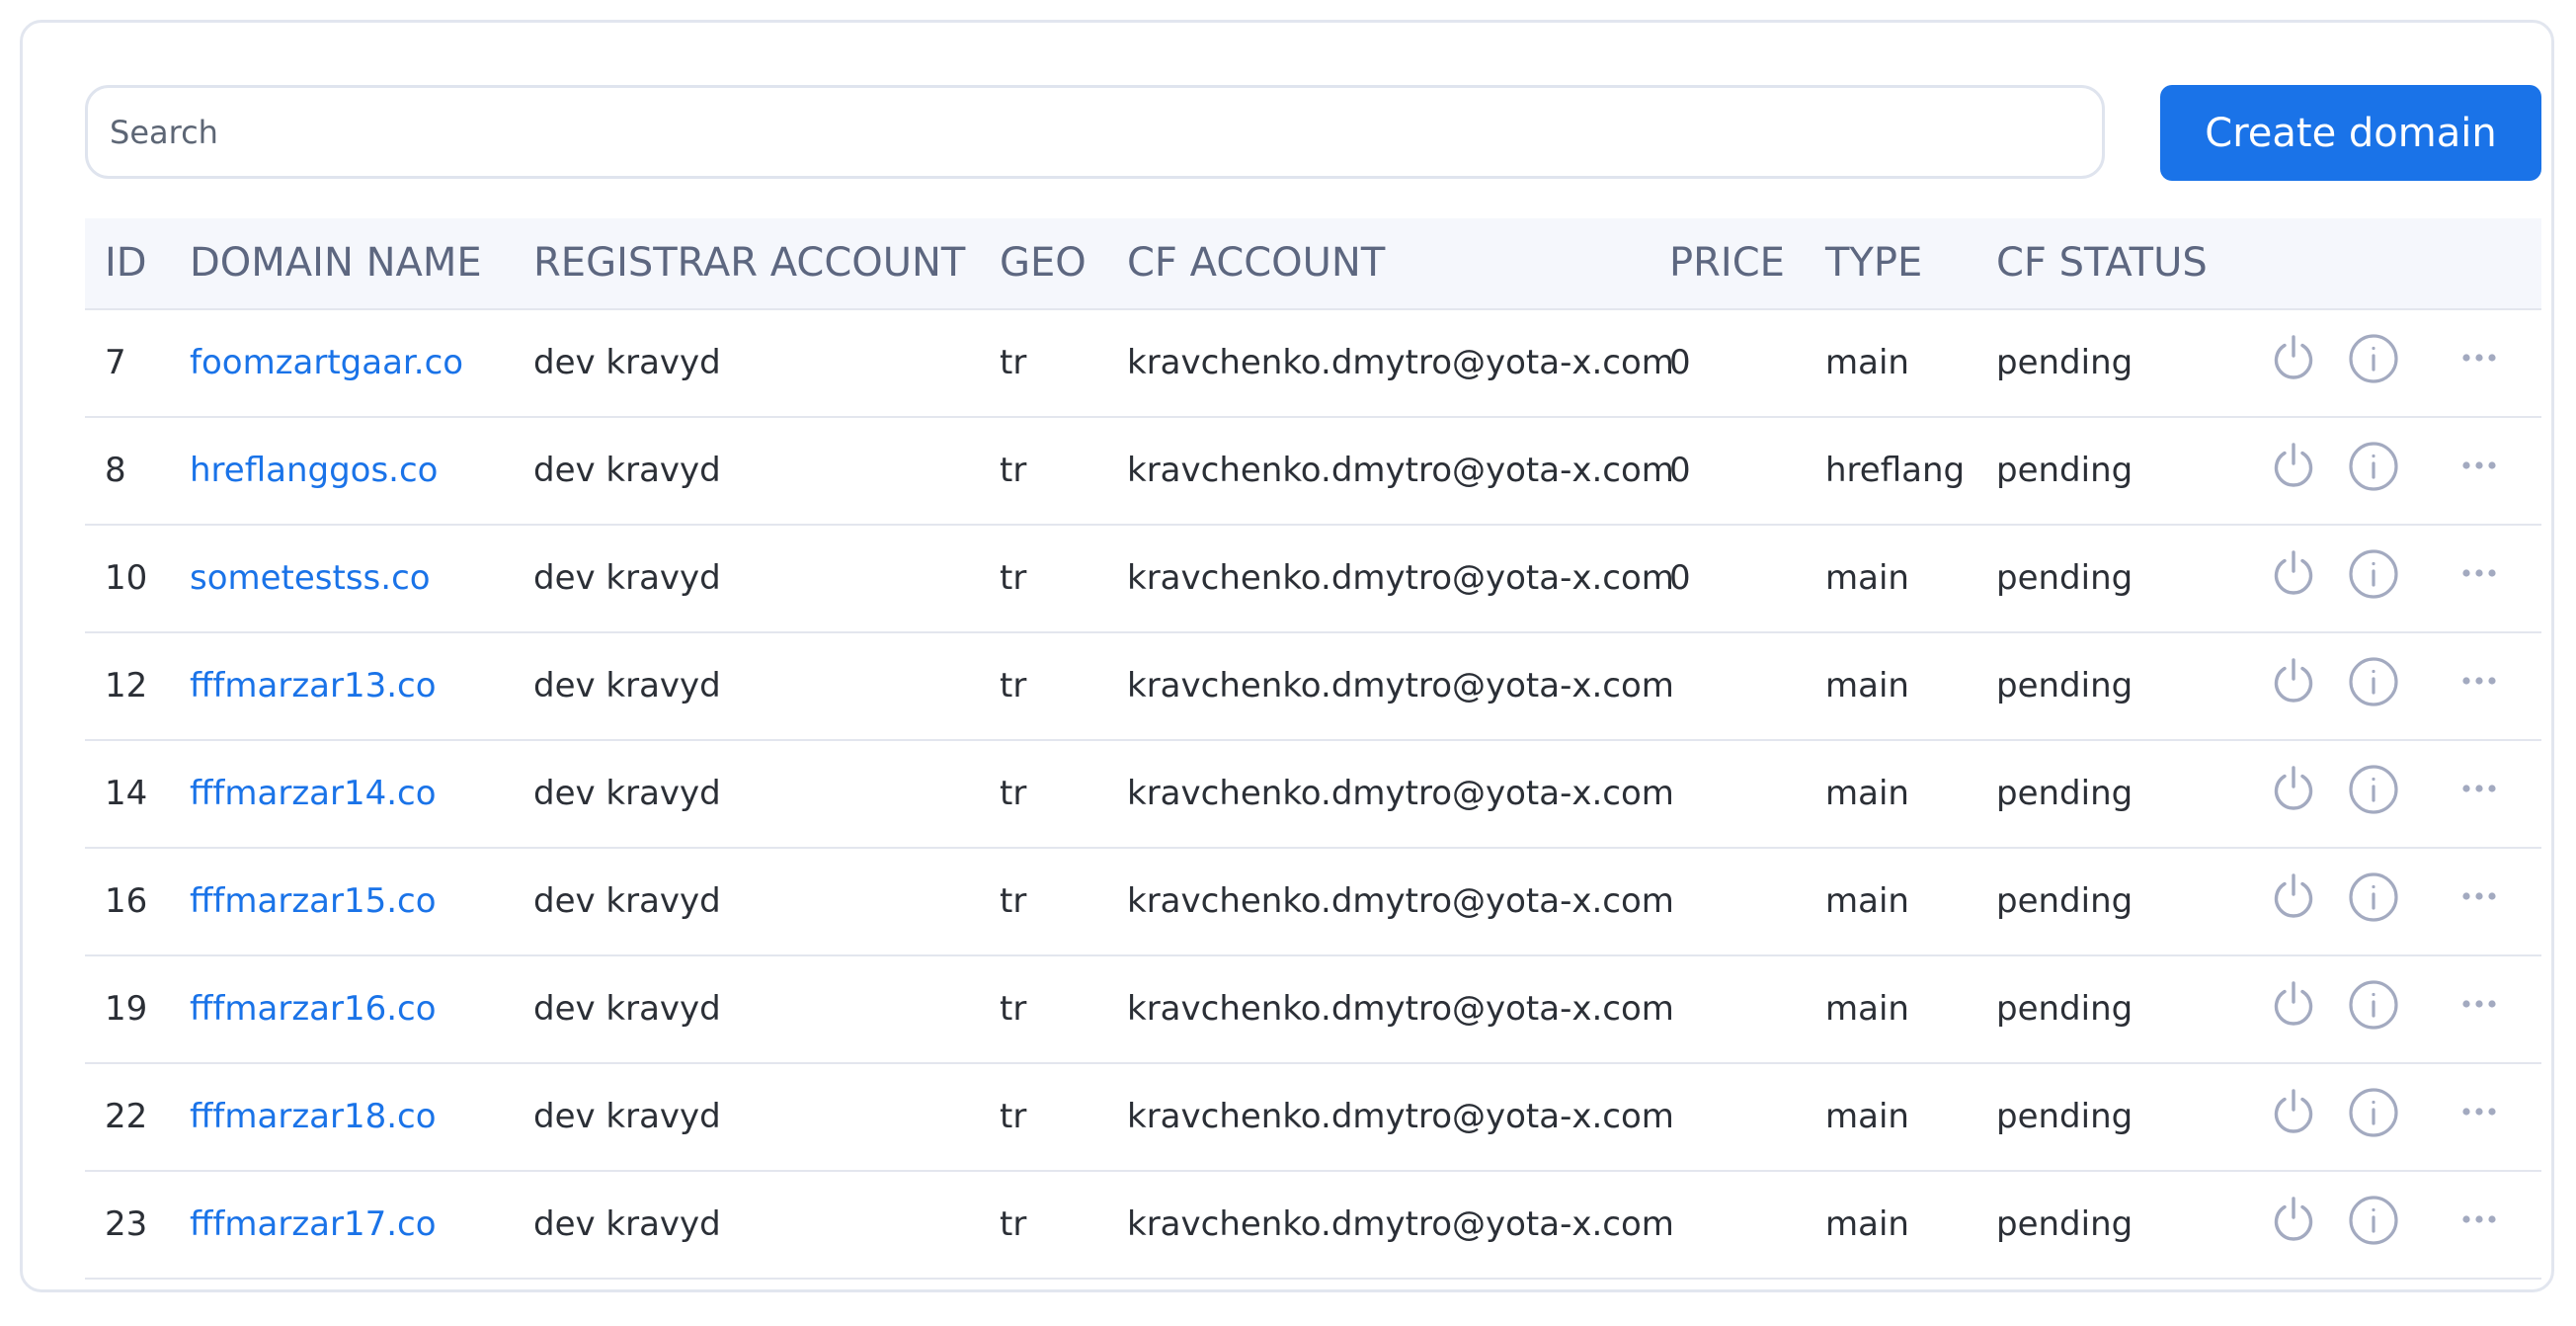  Describe the element at coordinates (314, 471) in the screenshot. I see `domain-name-link: hreflanggos.co` at that location.